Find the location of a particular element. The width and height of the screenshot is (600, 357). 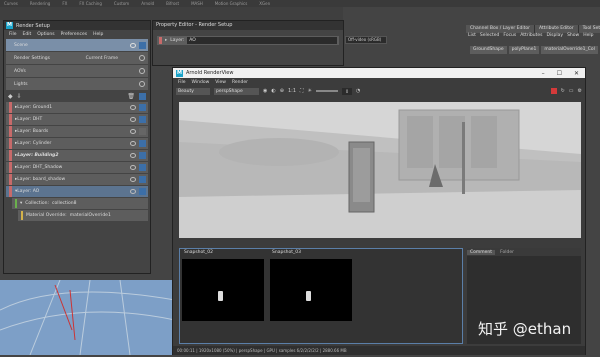

exposure-icon: ☀ is located at coordinates (310, 91).